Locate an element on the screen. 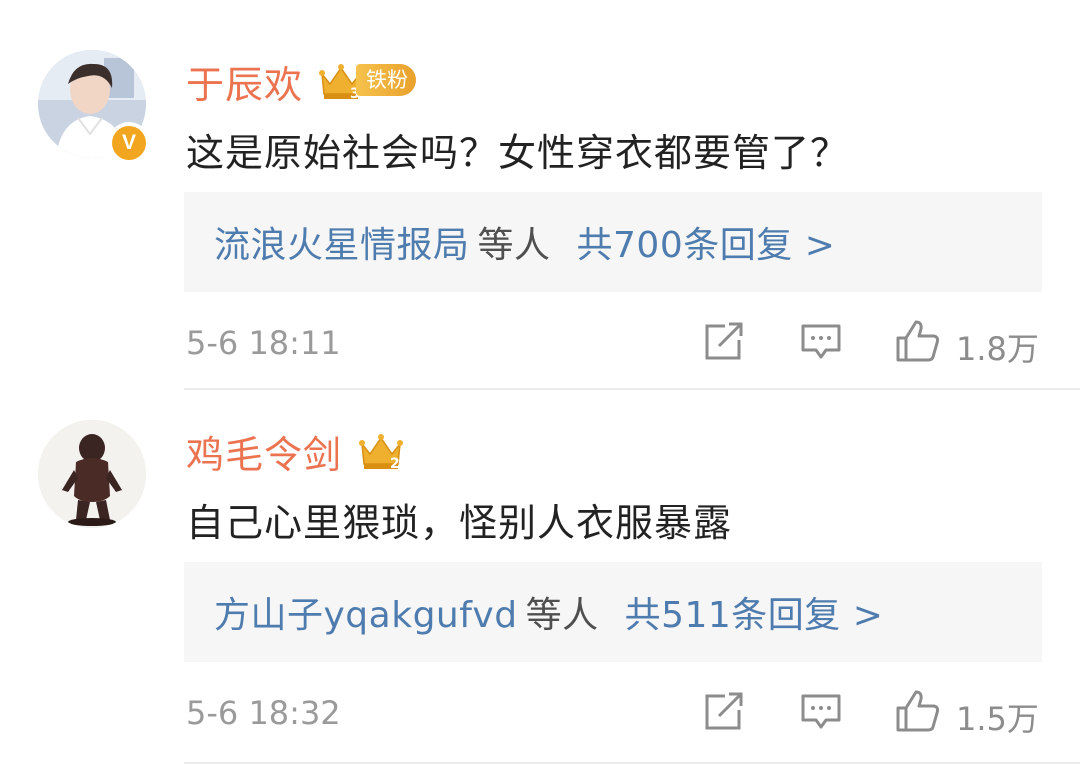  like-count: 1.8万 is located at coordinates (997, 349).